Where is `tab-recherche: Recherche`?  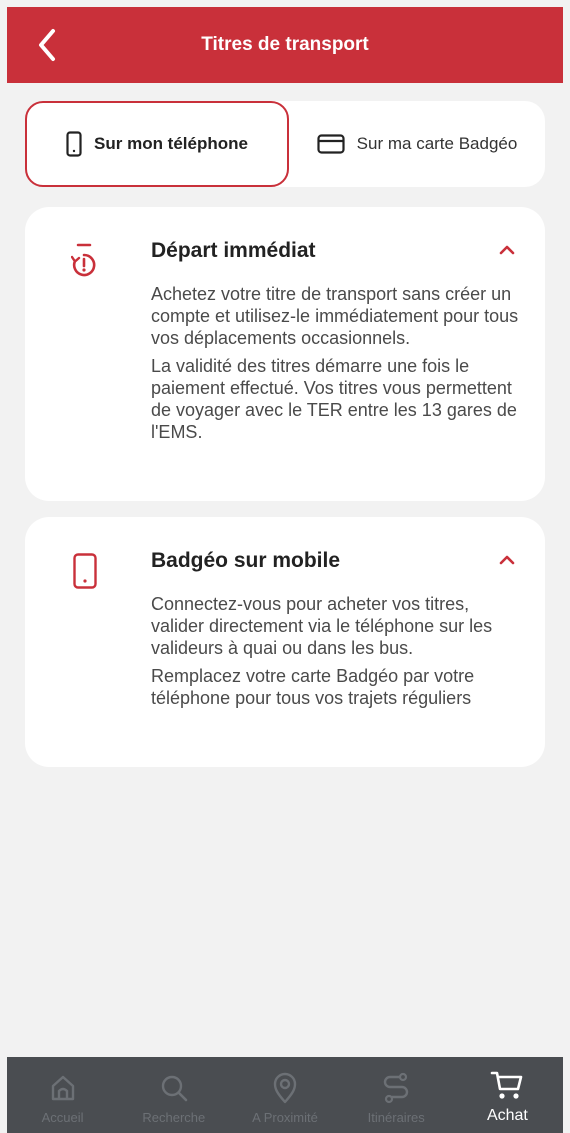 tab-recherche: Recherche is located at coordinates (173, 1095).